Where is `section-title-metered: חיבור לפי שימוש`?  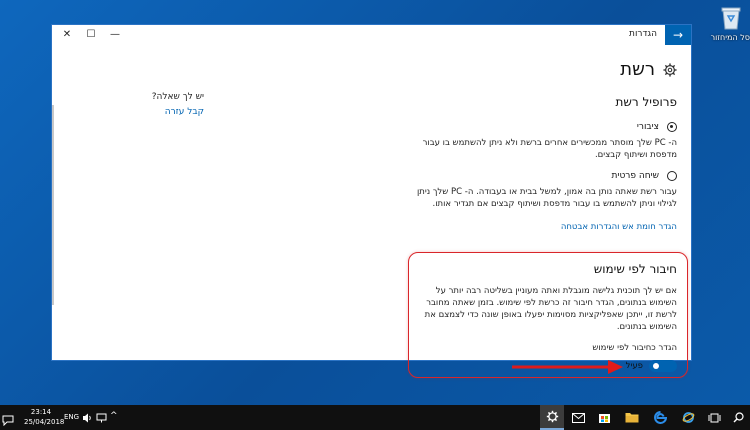 section-title-metered: חיבור לפי שימוש is located at coordinates (635, 269).